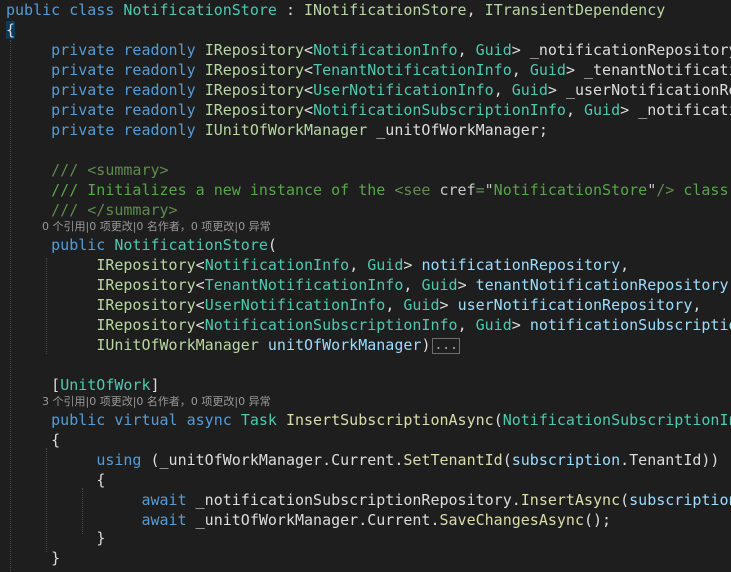 The image size is (731, 572). I want to click on bracket-close: ], so click(155, 385).